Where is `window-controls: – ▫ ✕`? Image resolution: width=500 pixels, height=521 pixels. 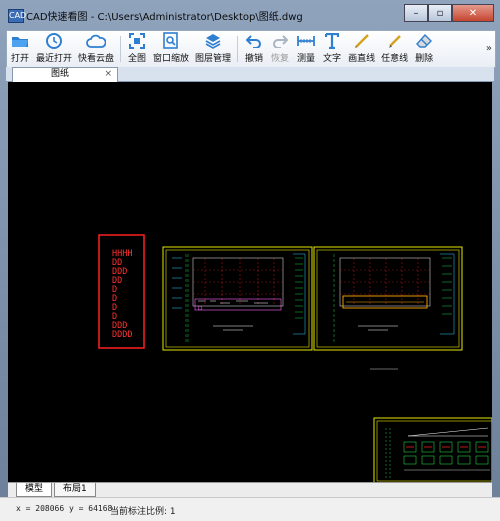 window-controls: – ▫ ✕ is located at coordinates (449, 13).